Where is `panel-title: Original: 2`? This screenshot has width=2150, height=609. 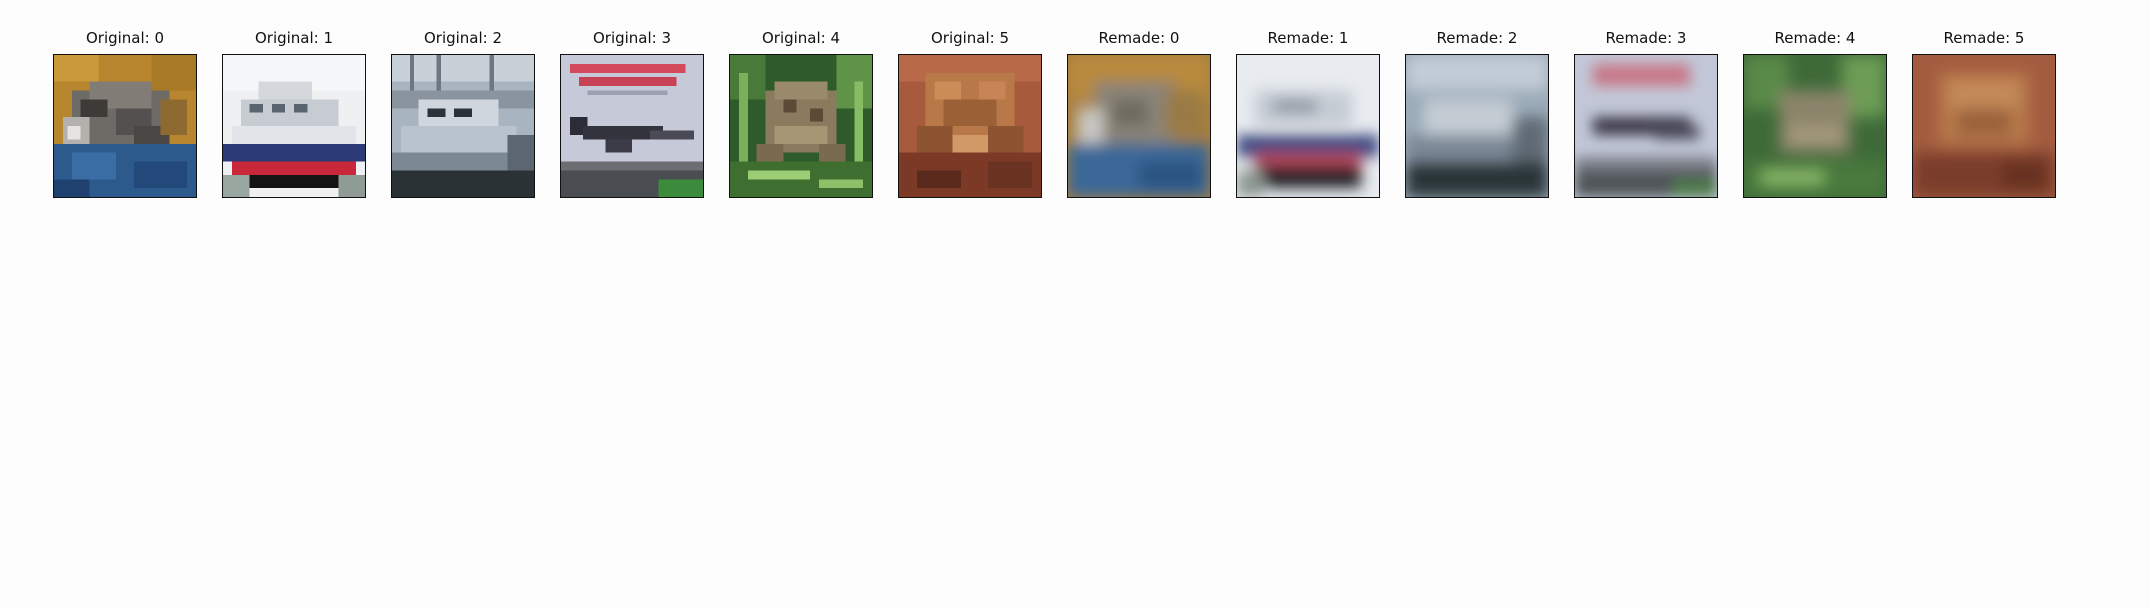
panel-title: Original: 2 is located at coordinates (463, 38).